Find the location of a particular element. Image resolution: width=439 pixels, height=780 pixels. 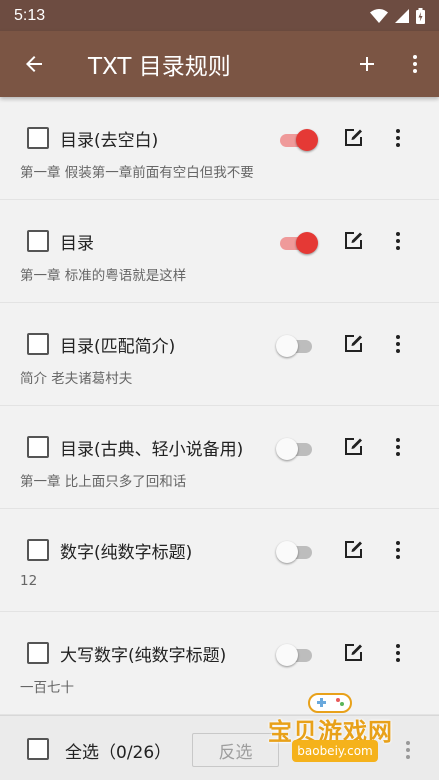

overflow-menu-button is located at coordinates (415, 64).